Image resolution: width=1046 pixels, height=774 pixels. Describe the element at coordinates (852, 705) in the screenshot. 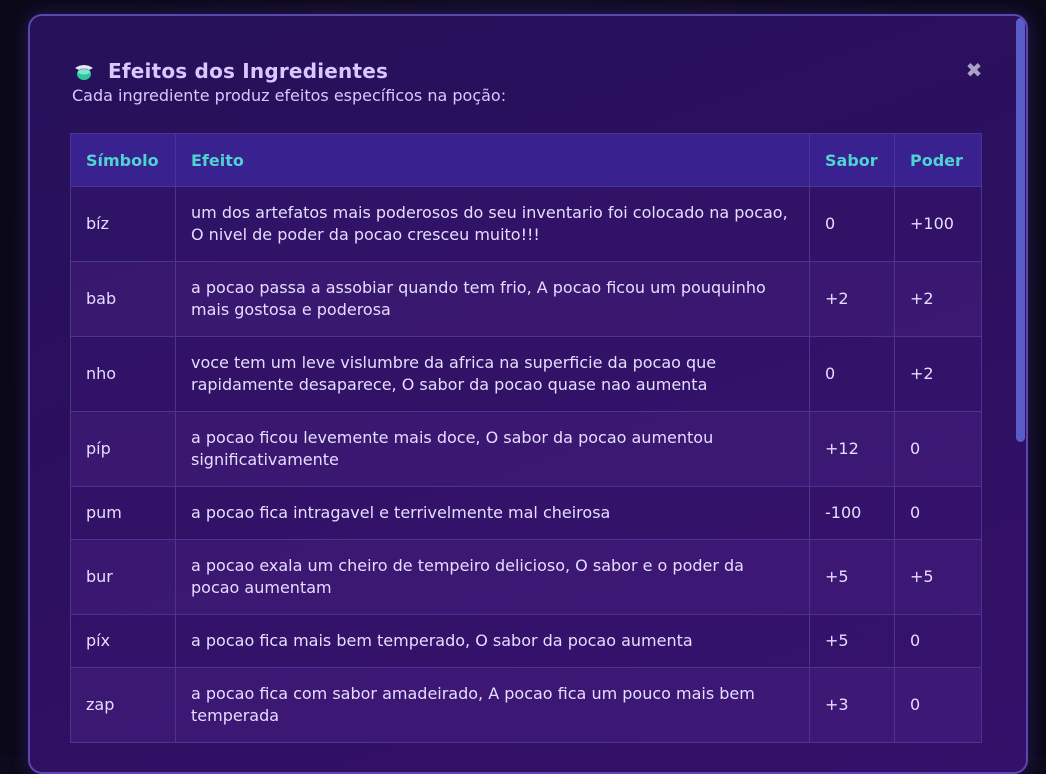

I see `cell-sabor: +3` at that location.